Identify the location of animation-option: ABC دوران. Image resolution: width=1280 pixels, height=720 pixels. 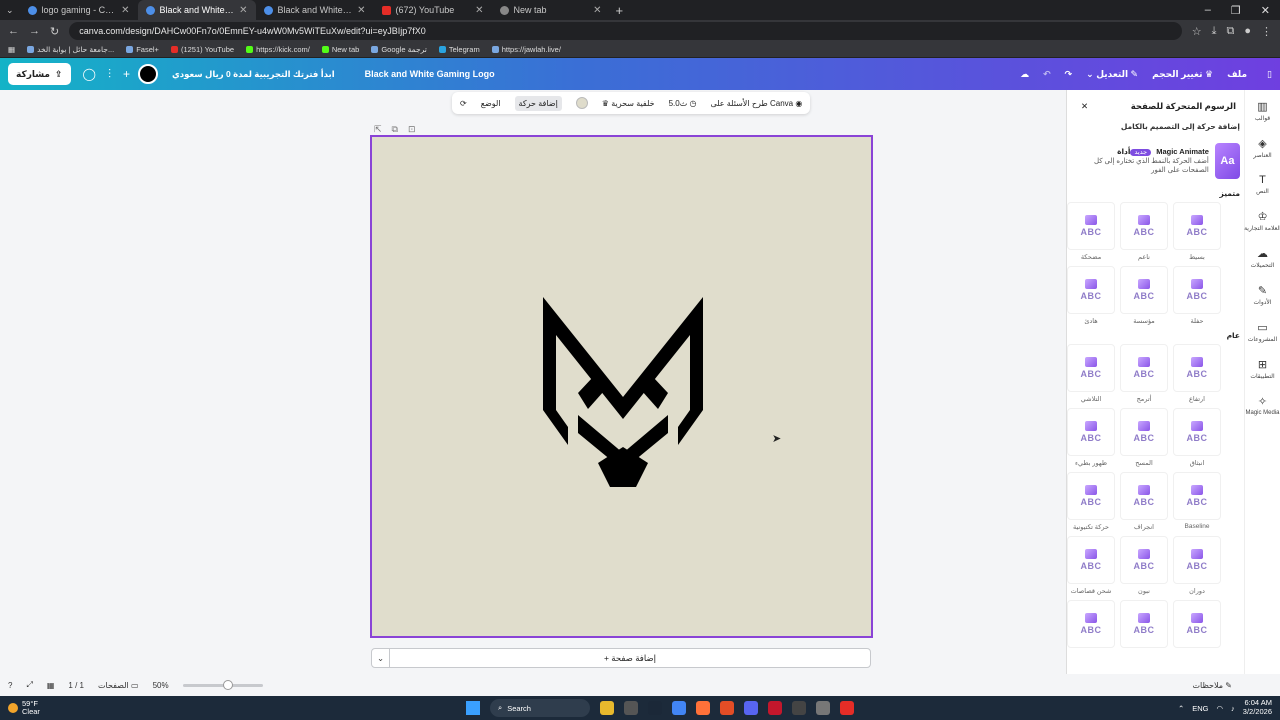
(1197, 565).